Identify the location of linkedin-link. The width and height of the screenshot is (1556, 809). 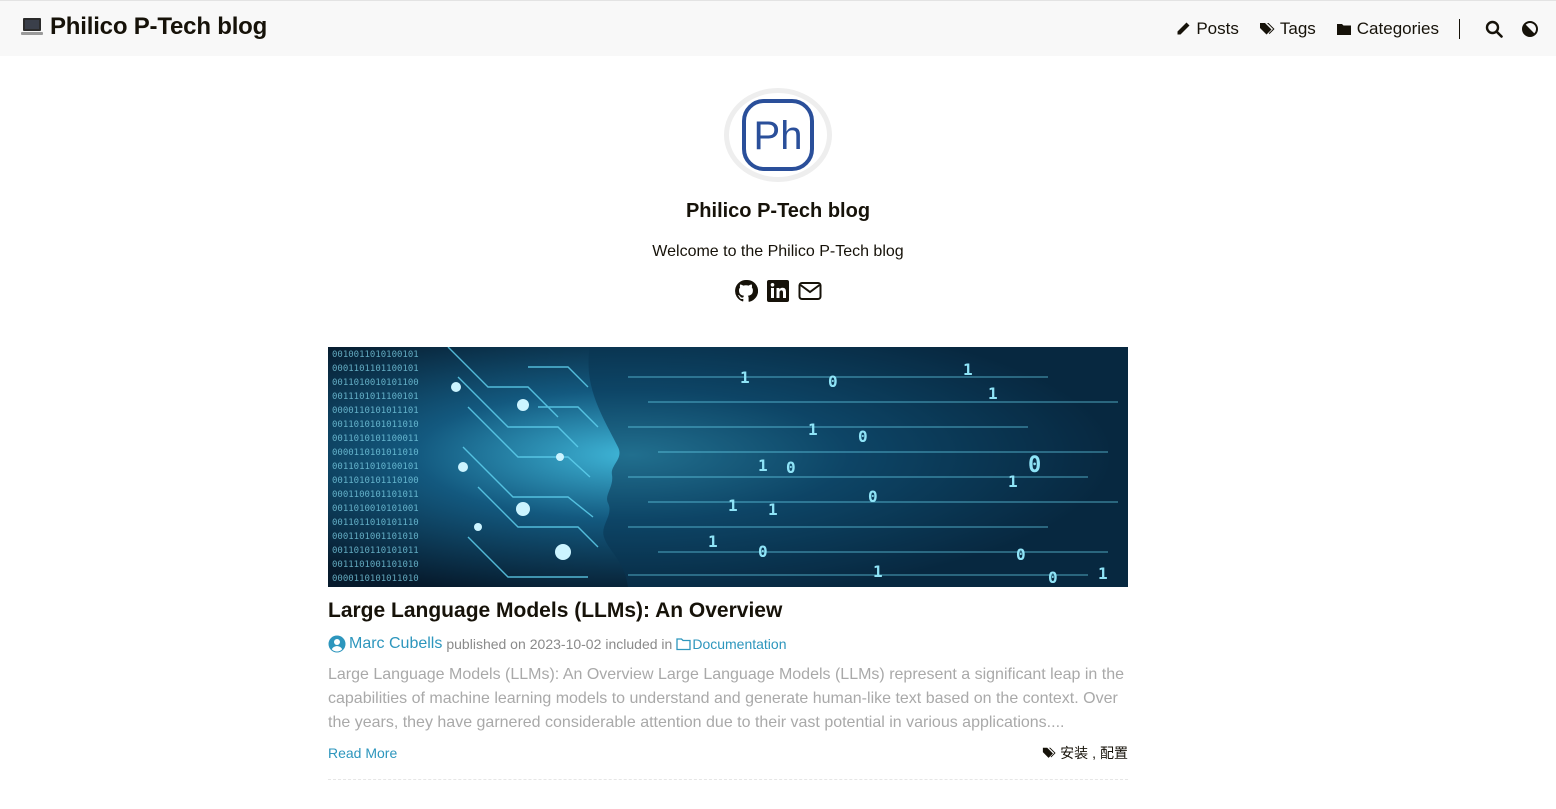
(778, 291).